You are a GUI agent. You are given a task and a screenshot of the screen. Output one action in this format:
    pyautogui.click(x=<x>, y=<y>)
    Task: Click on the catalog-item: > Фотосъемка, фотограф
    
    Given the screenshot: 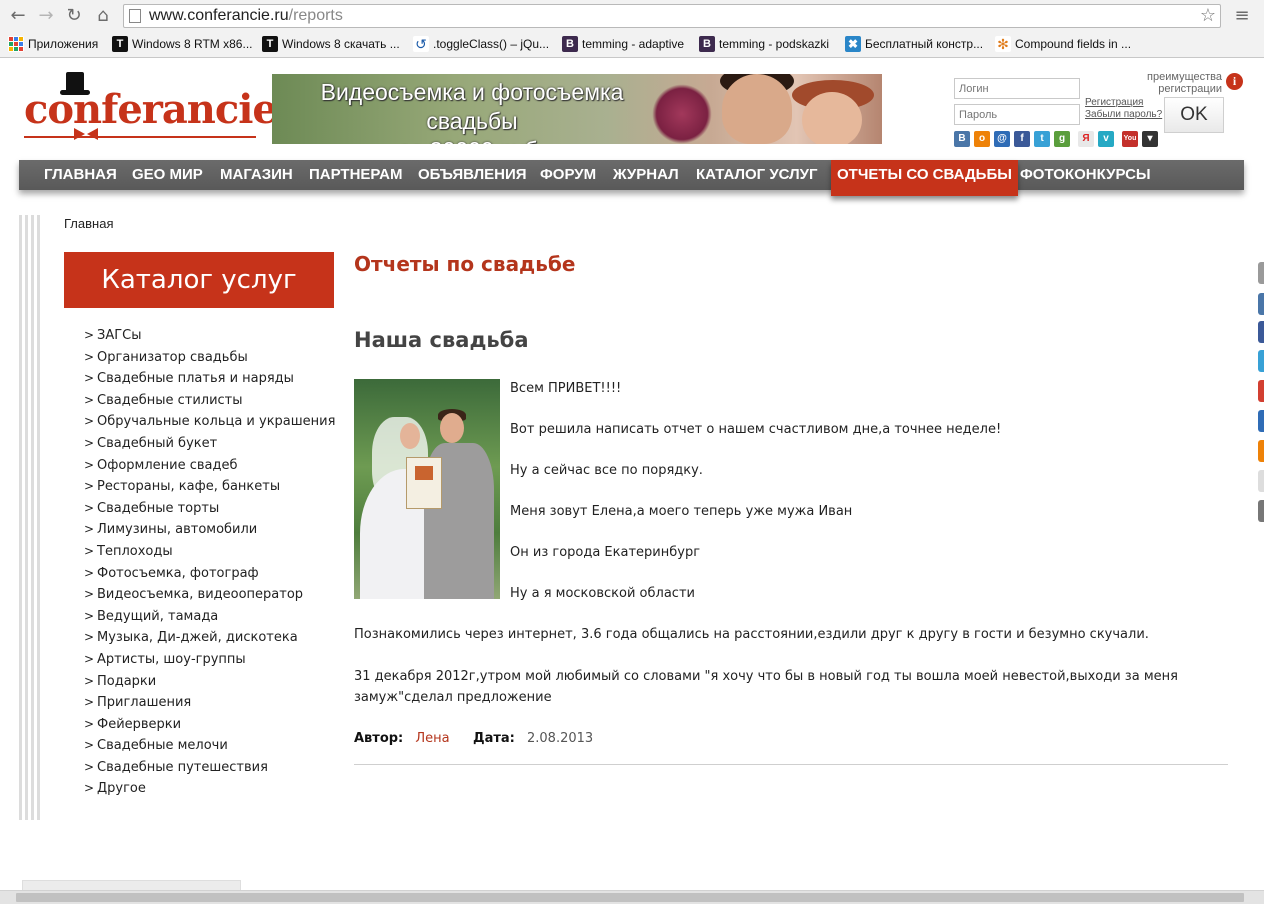 What is the action you would take?
    pyautogui.click(x=209, y=574)
    